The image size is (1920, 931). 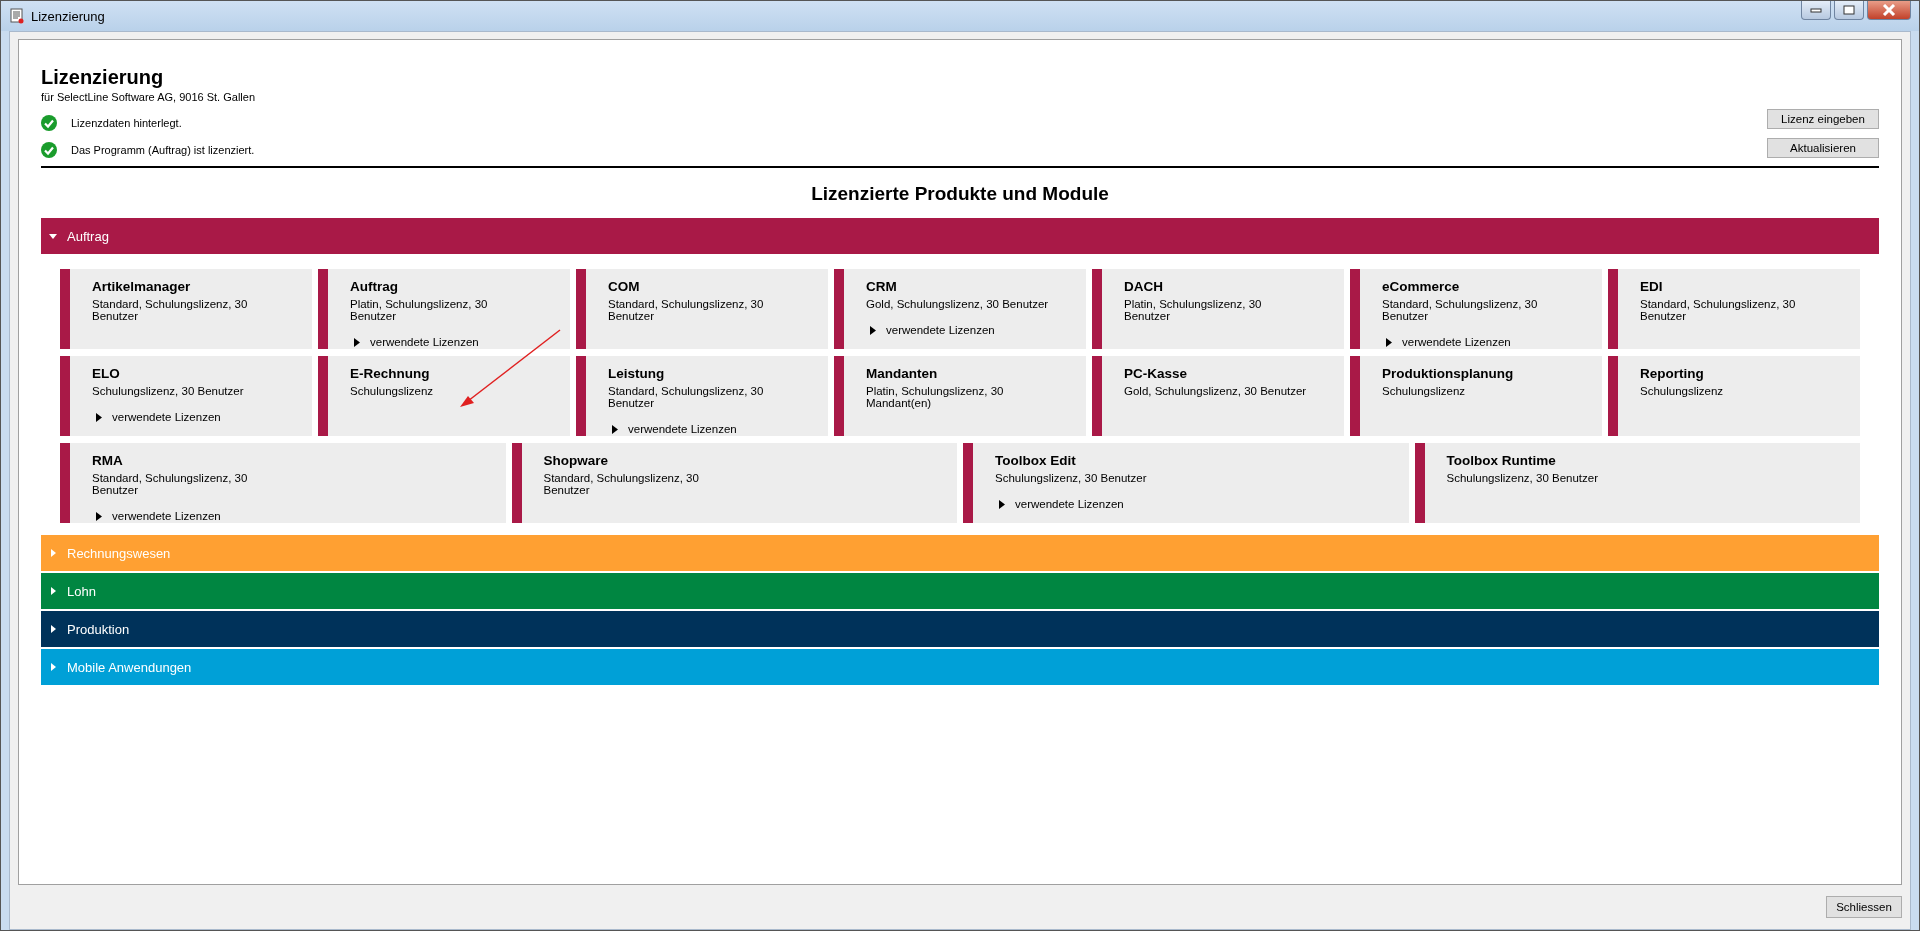 What do you see at coordinates (1823, 148) in the screenshot?
I see `action-button: Aktualisieren` at bounding box center [1823, 148].